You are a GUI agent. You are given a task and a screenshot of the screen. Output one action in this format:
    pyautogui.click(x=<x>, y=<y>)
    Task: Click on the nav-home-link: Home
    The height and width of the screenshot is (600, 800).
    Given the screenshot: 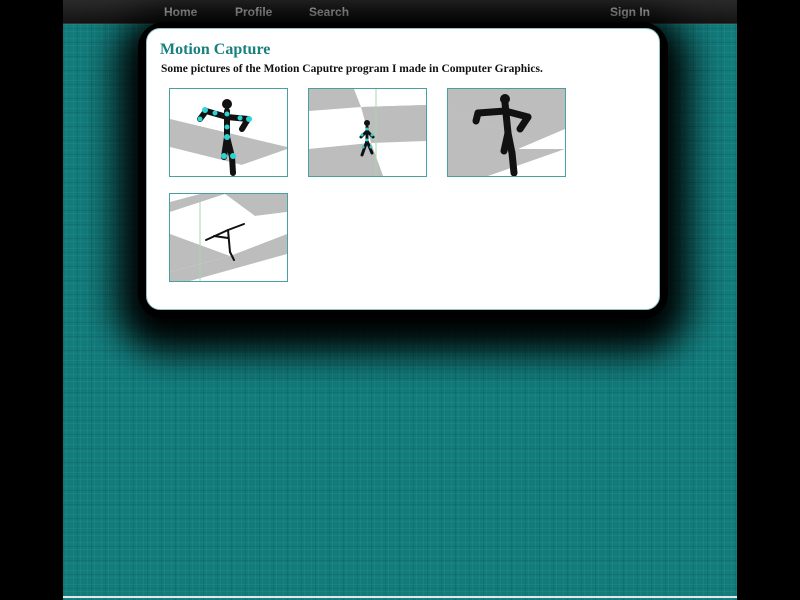 What is the action you would take?
    pyautogui.click(x=180, y=12)
    